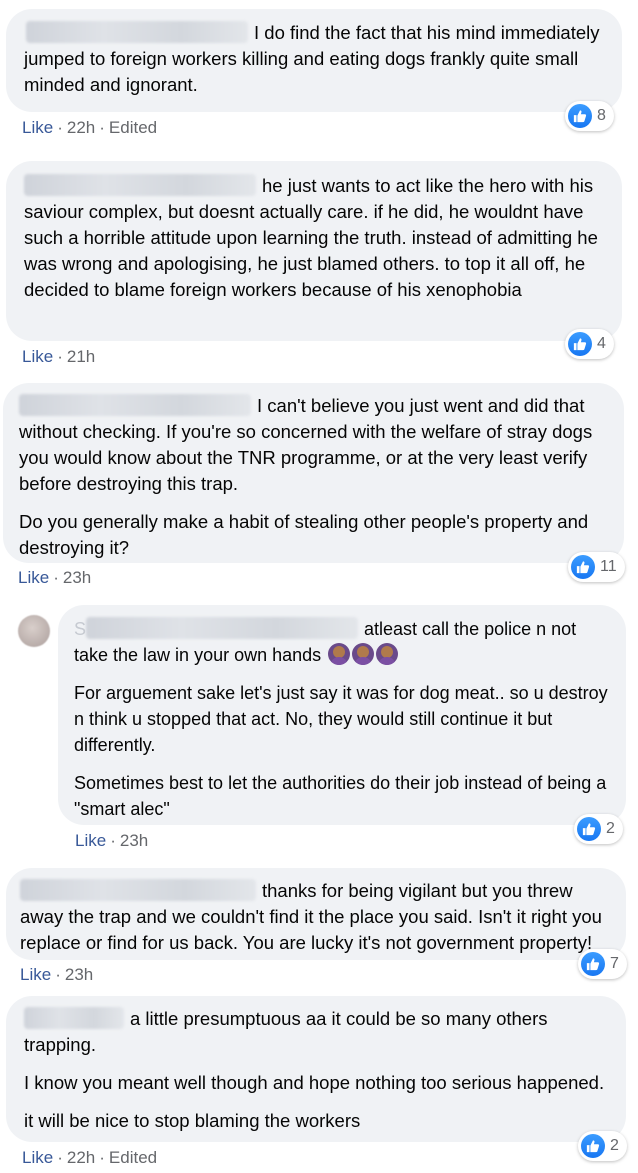 The width and height of the screenshot is (638, 1173). What do you see at coordinates (596, 567) in the screenshot?
I see `reaction-count: 11` at bounding box center [596, 567].